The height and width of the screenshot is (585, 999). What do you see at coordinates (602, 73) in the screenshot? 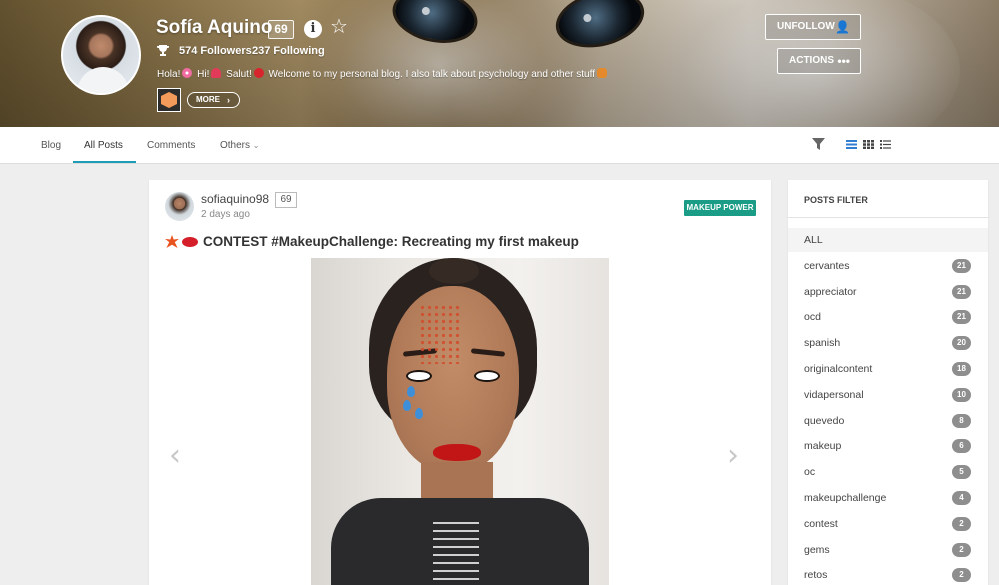
I see `cat-emoji-icon` at bounding box center [602, 73].